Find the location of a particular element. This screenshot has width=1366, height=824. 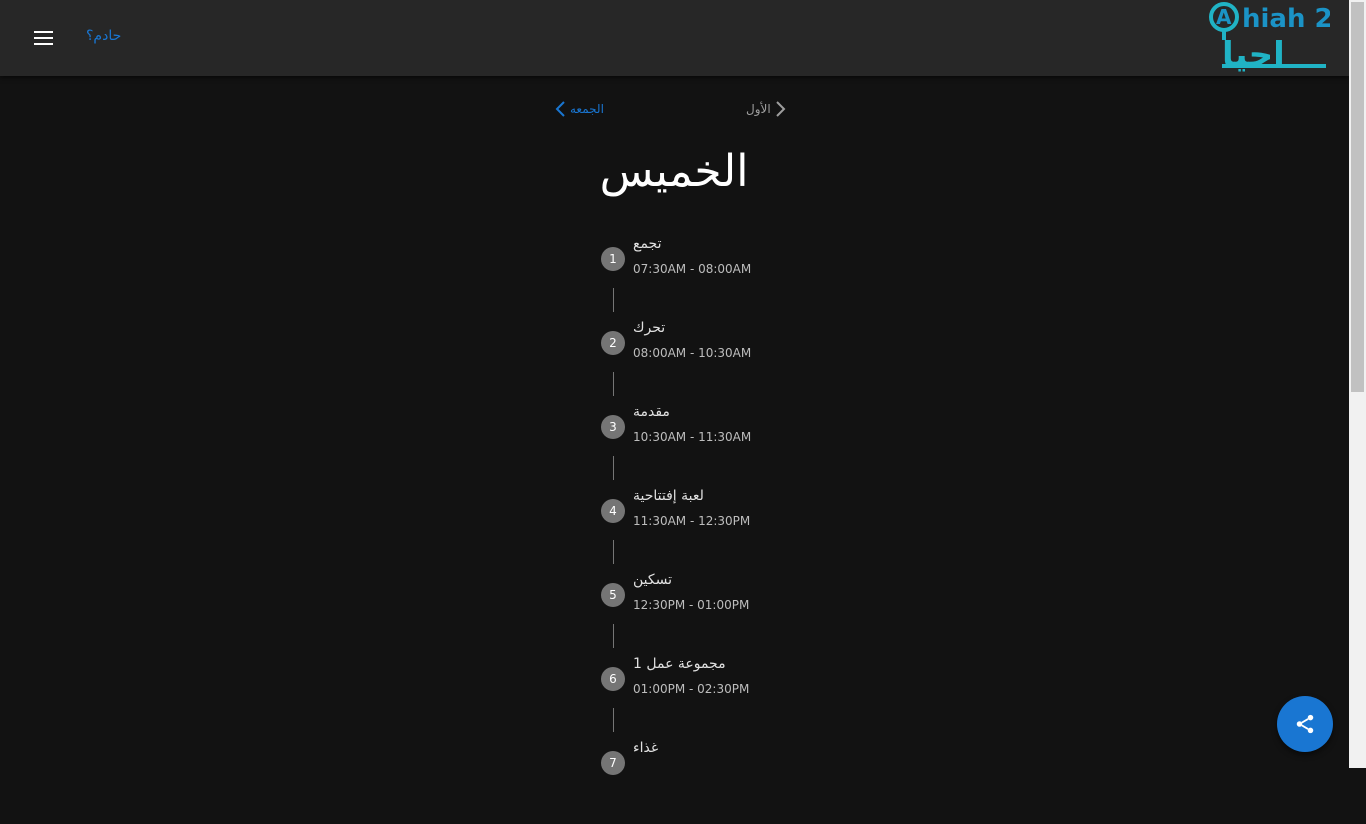

next-day-label: الجمعه is located at coordinates (587, 109).